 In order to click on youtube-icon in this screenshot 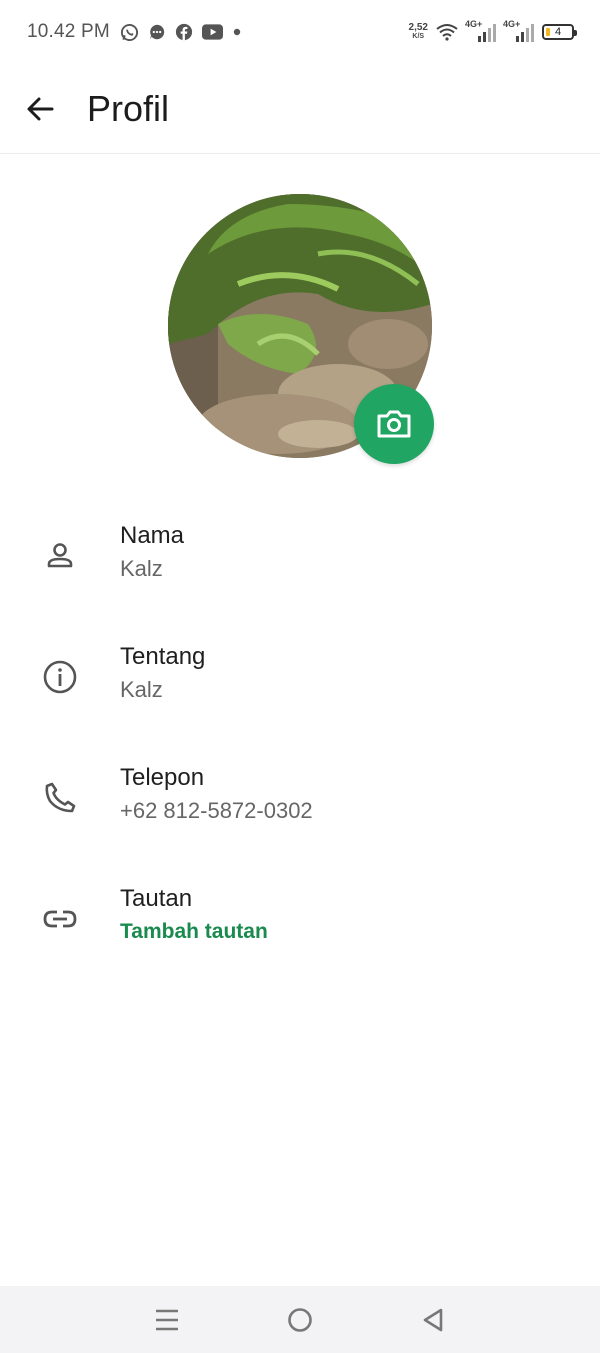, I will do `click(212, 32)`.